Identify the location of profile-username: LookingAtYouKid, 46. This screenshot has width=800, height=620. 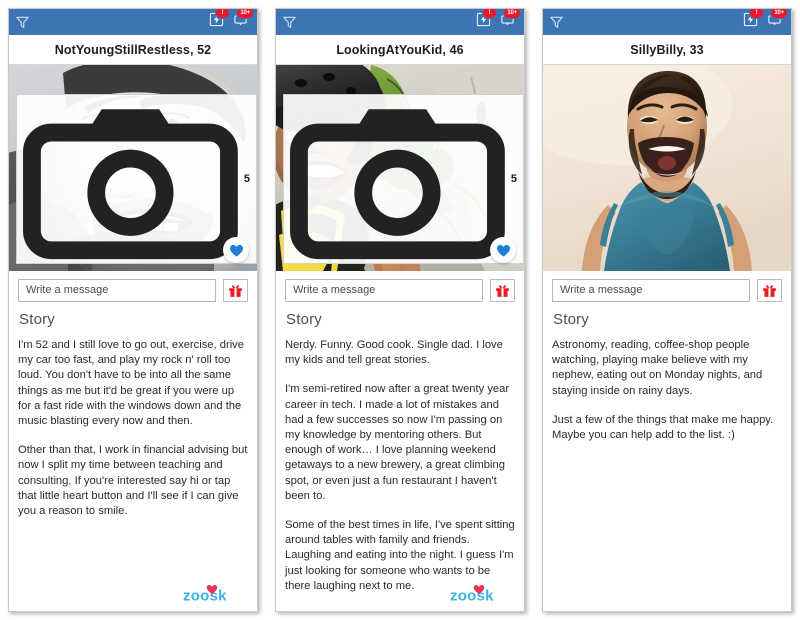
(400, 49).